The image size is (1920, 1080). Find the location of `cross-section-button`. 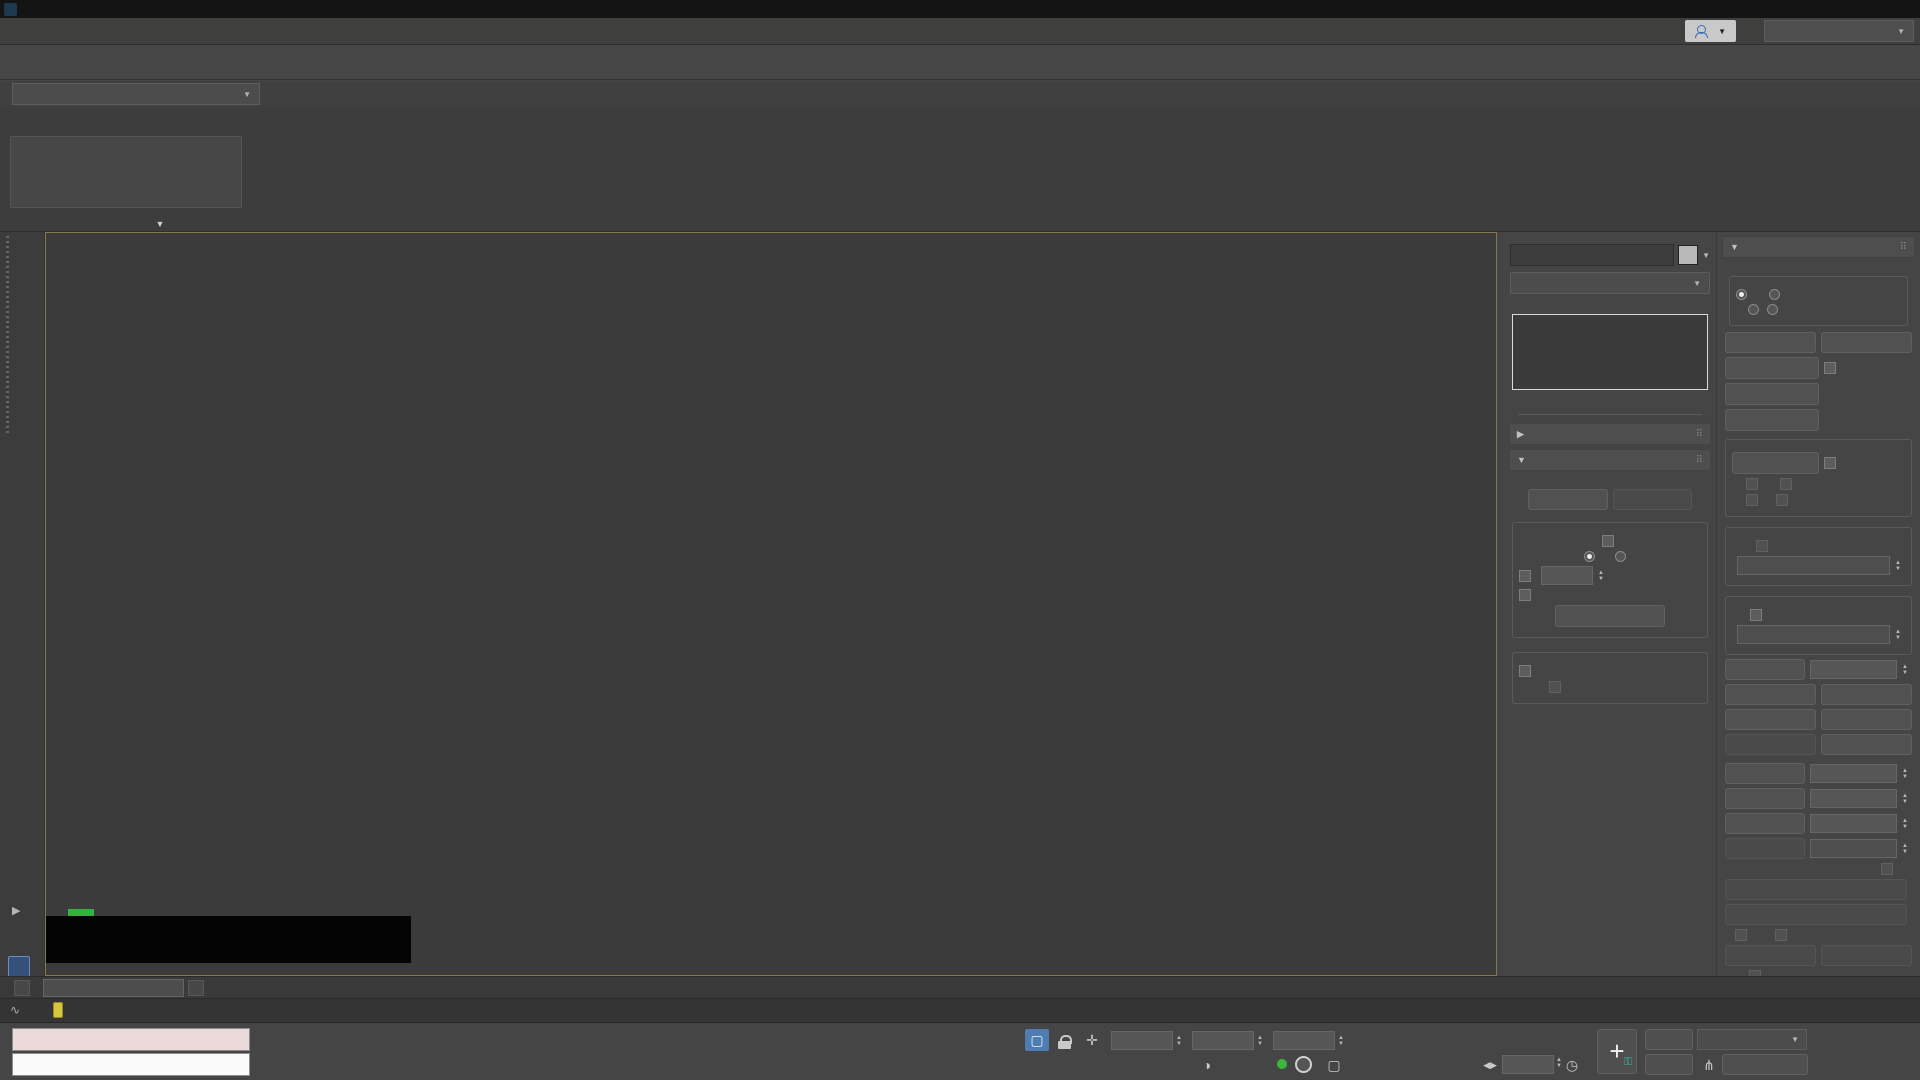

cross-section-button is located at coordinates (1772, 420).